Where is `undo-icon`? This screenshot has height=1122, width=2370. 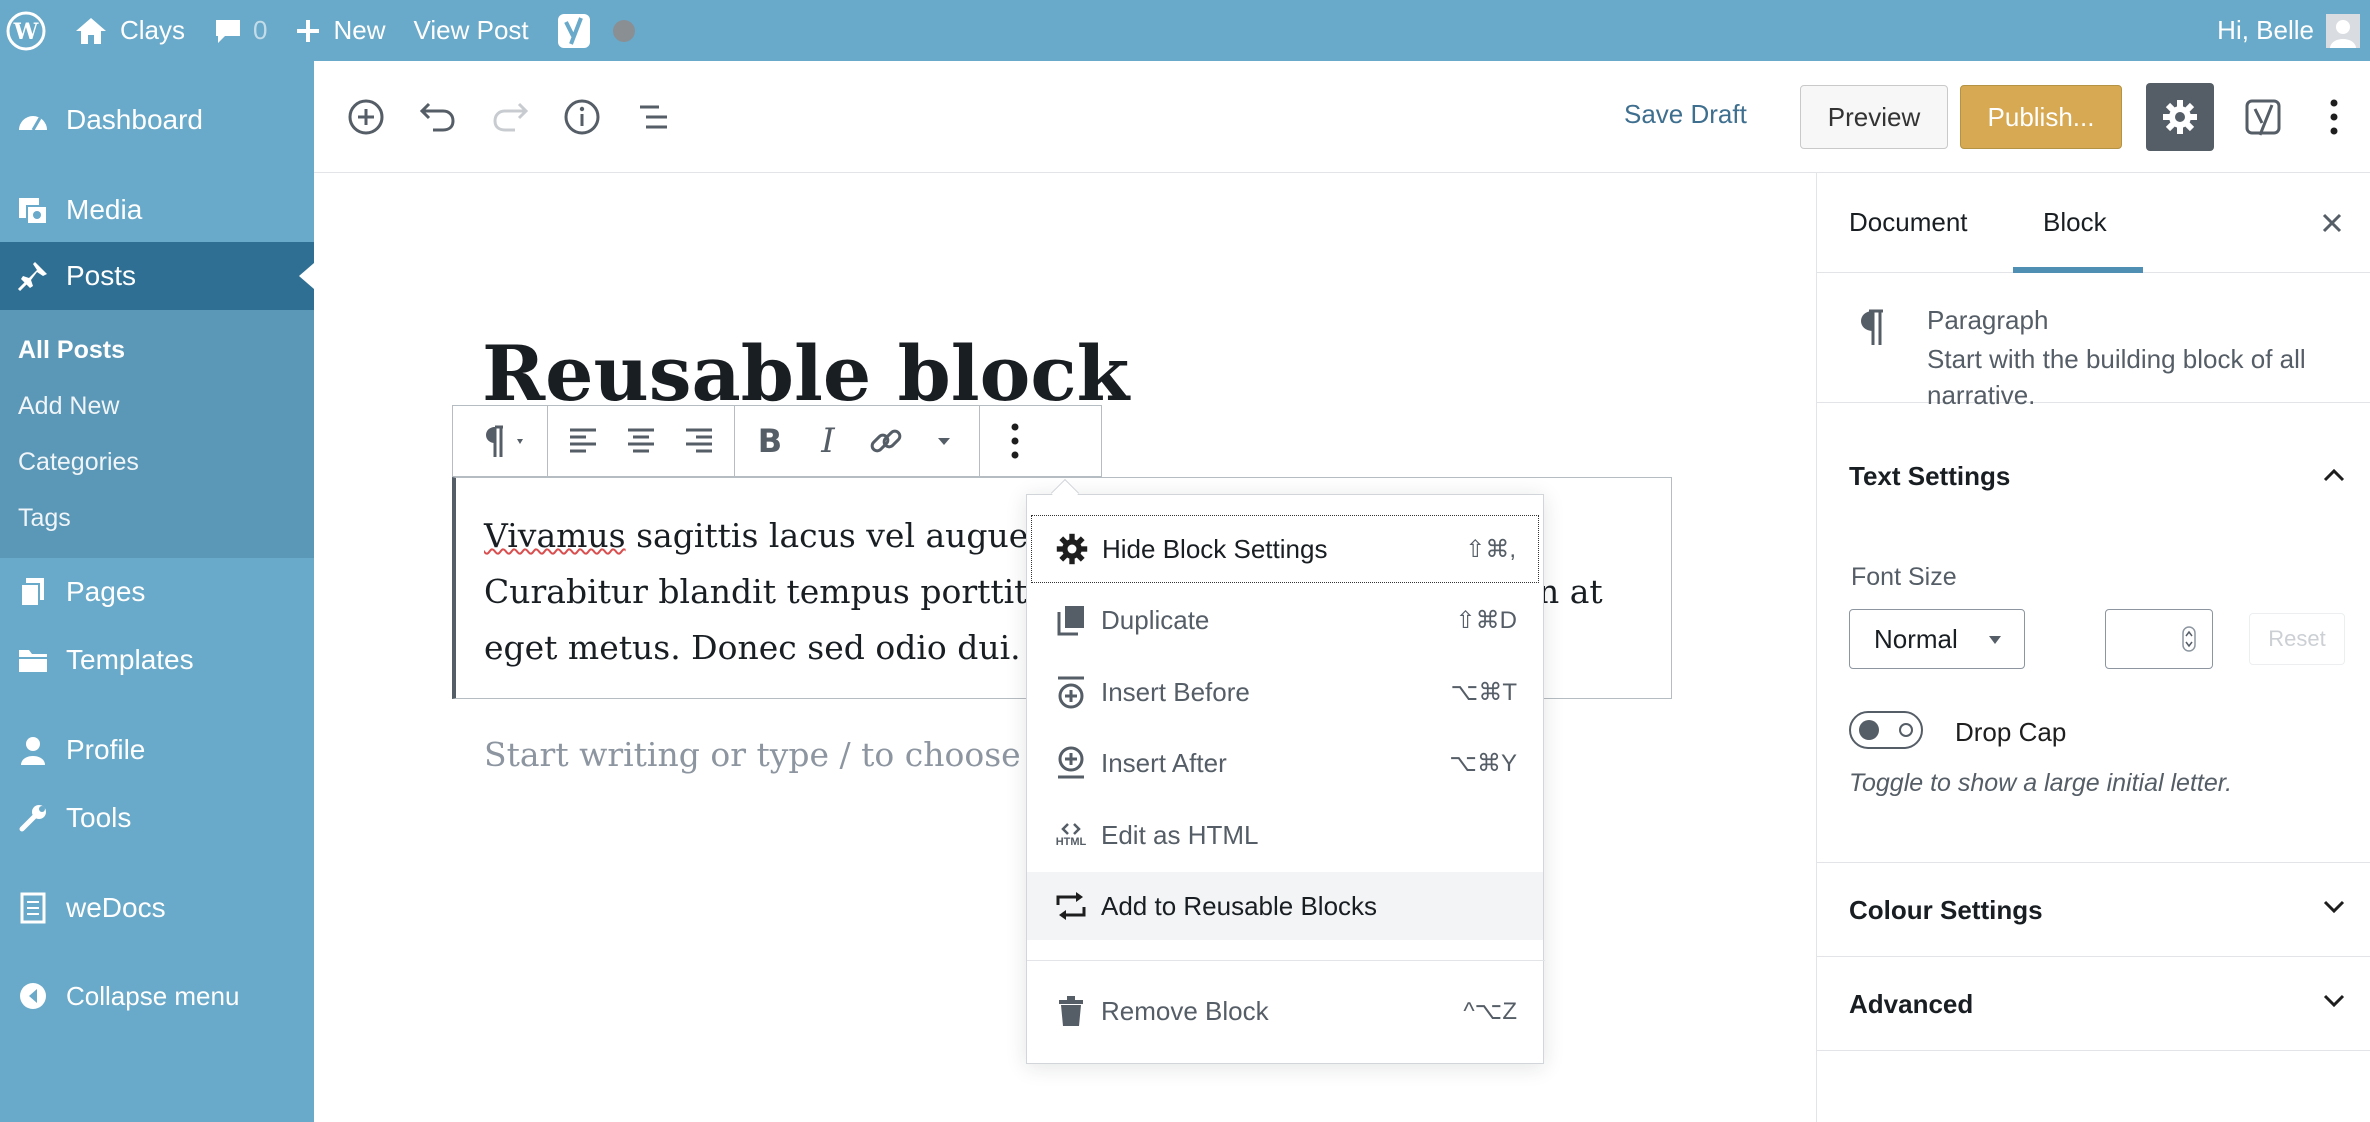 undo-icon is located at coordinates (438, 117).